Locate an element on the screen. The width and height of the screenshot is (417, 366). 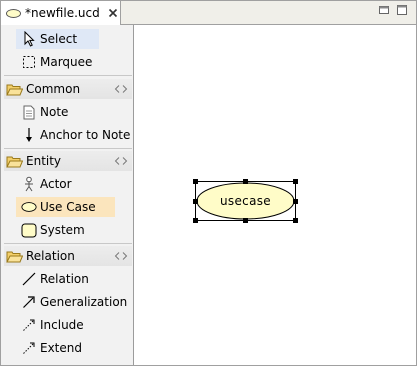
anchor-arrow-icon is located at coordinates (29, 135).